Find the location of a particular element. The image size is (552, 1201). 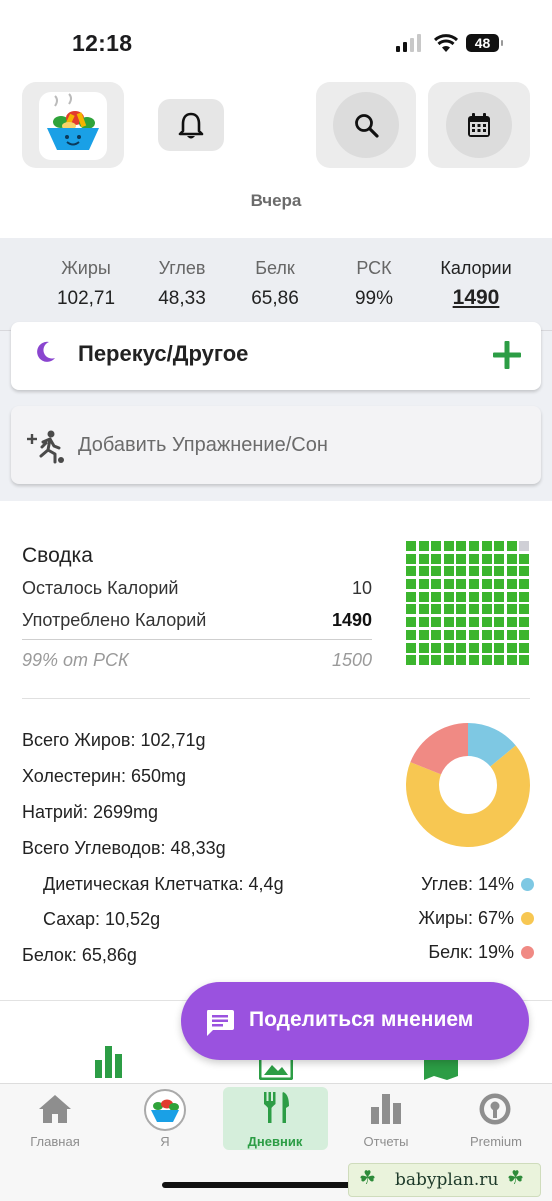

rsk-target-value: 1500 is located at coordinates (351, 660).